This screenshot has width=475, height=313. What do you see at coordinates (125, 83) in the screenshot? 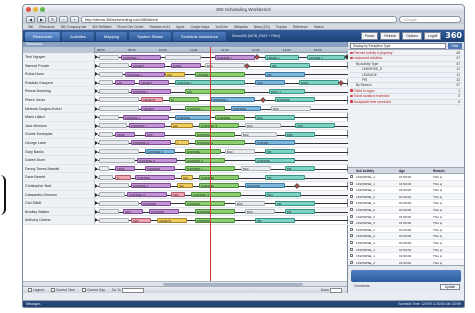
I see `activity-bar: LAS` at bounding box center [125, 83].